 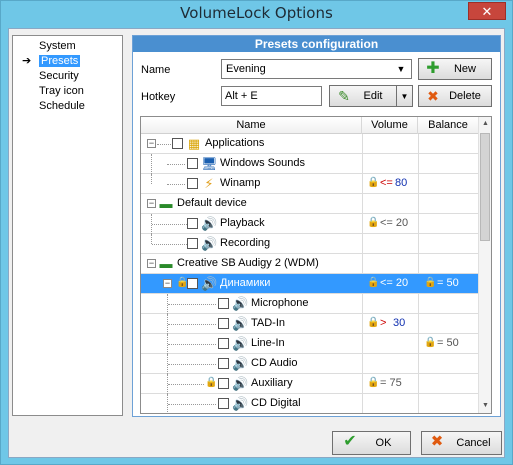 What do you see at coordinates (235, 143) in the screenshot?
I see `row-label: Applications` at bounding box center [235, 143].